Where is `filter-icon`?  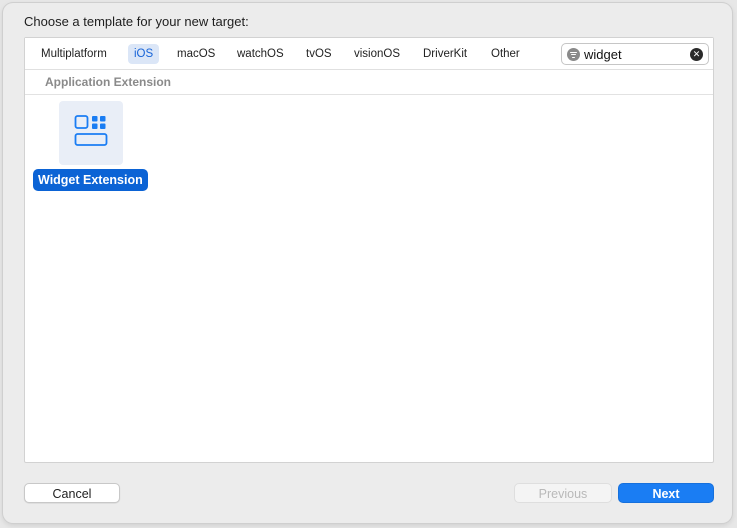
filter-icon is located at coordinates (573, 54).